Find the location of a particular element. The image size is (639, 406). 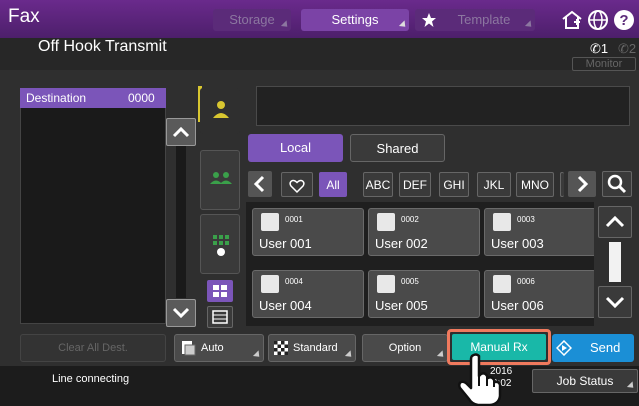

address-name: User 002 is located at coordinates (401, 243).